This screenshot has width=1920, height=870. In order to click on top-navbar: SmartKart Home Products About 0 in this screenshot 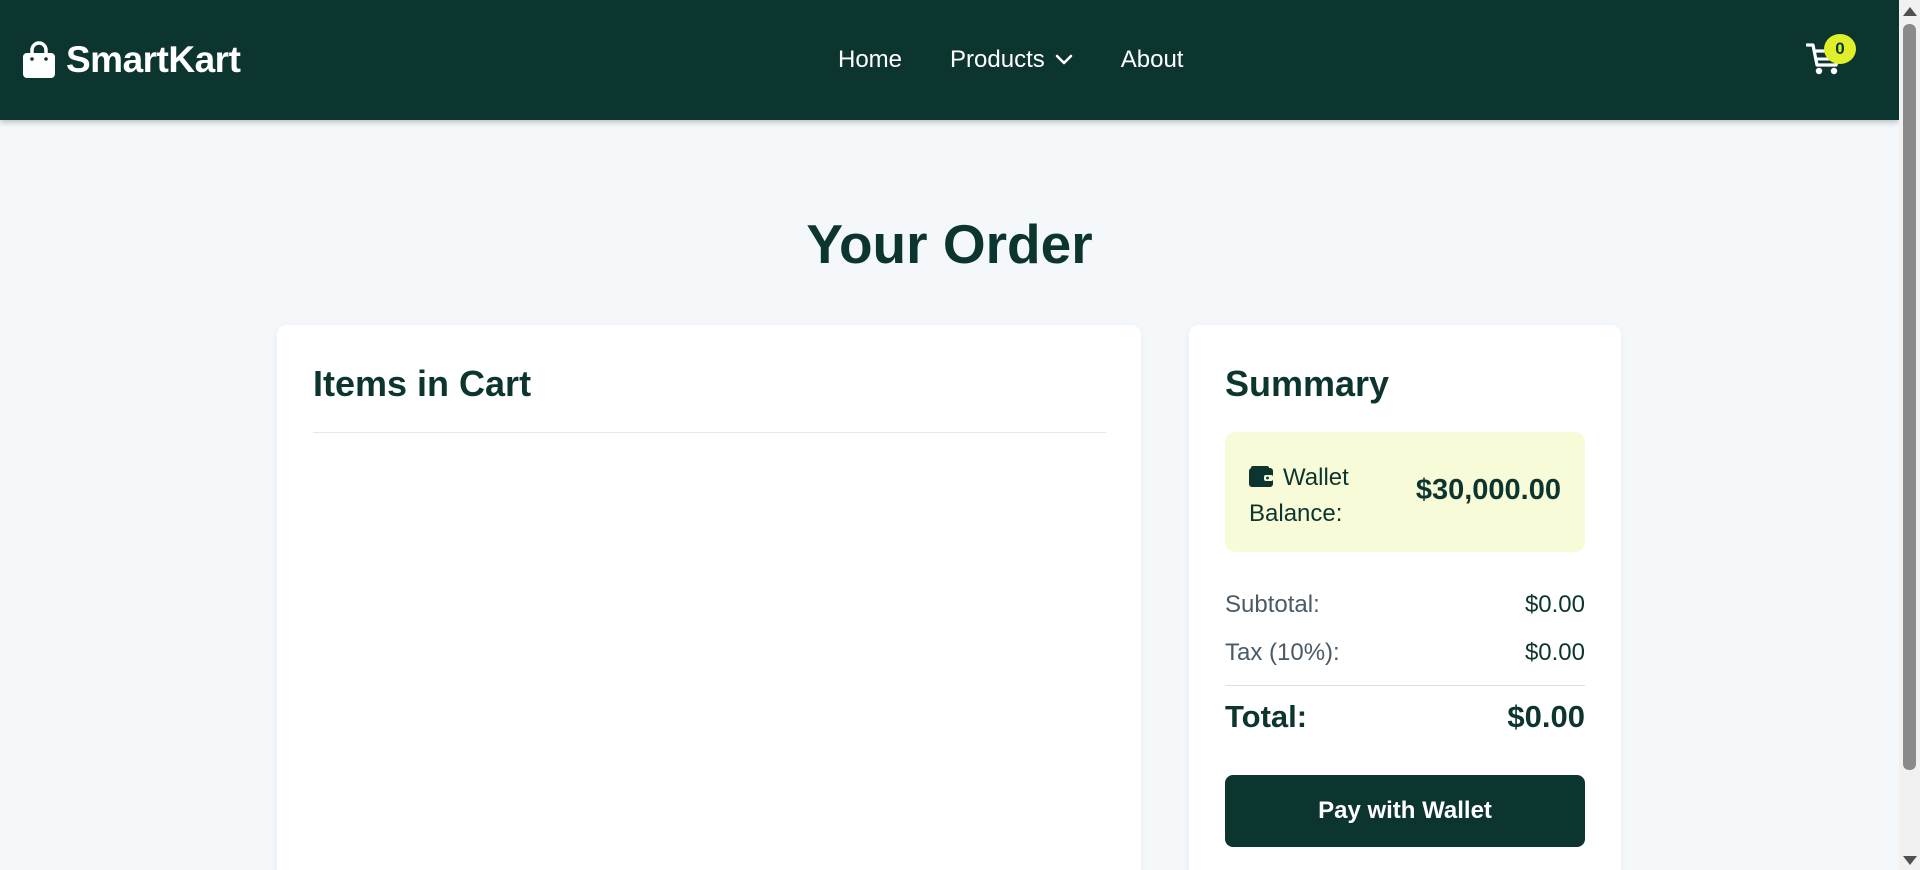, I will do `click(949, 60)`.